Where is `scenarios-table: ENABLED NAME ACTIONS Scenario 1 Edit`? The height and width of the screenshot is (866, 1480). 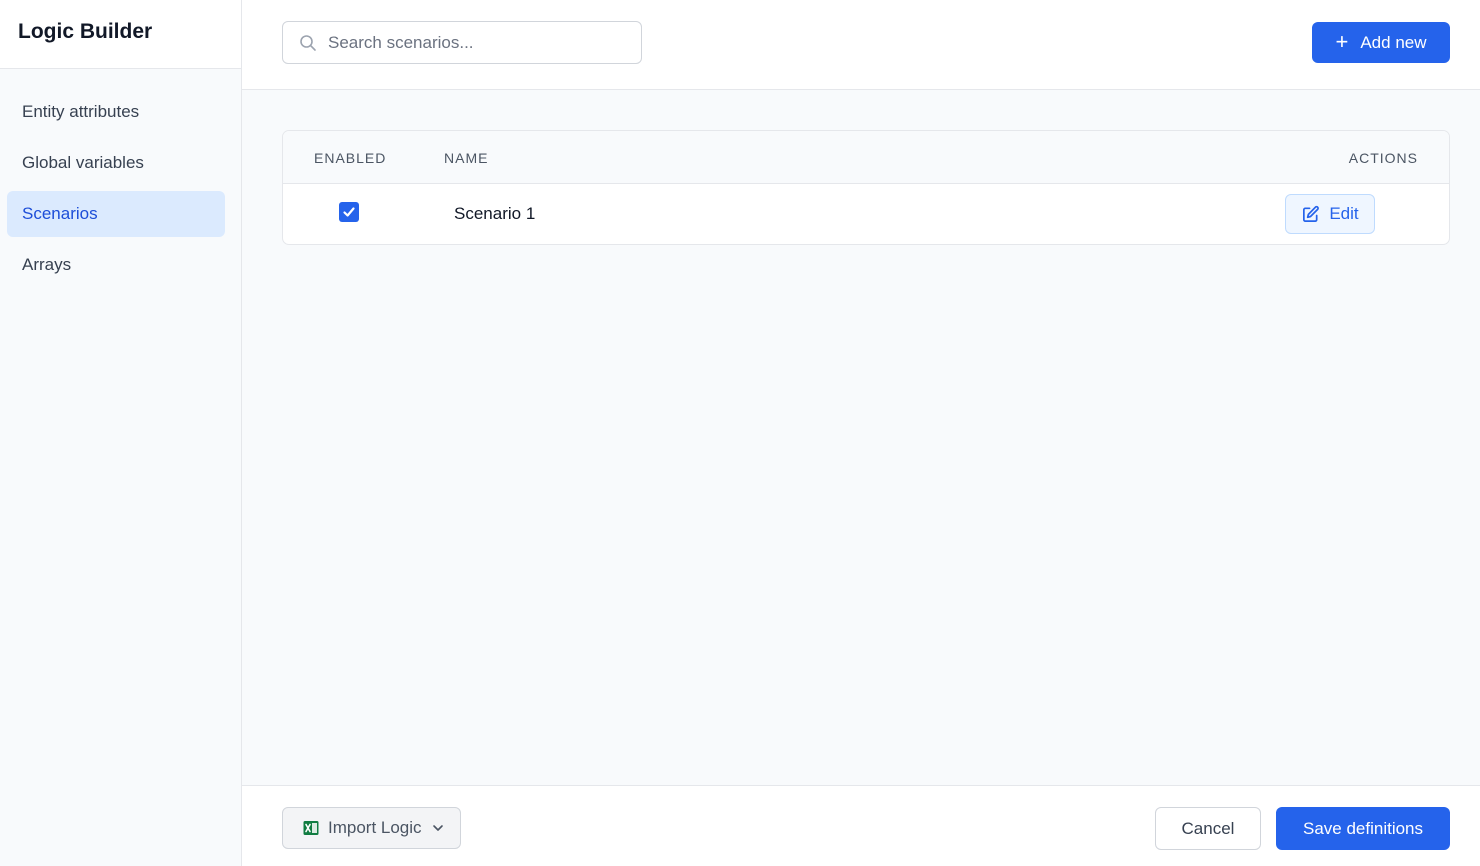 scenarios-table: ENABLED NAME ACTIONS Scenario 1 Edit is located at coordinates (866, 187).